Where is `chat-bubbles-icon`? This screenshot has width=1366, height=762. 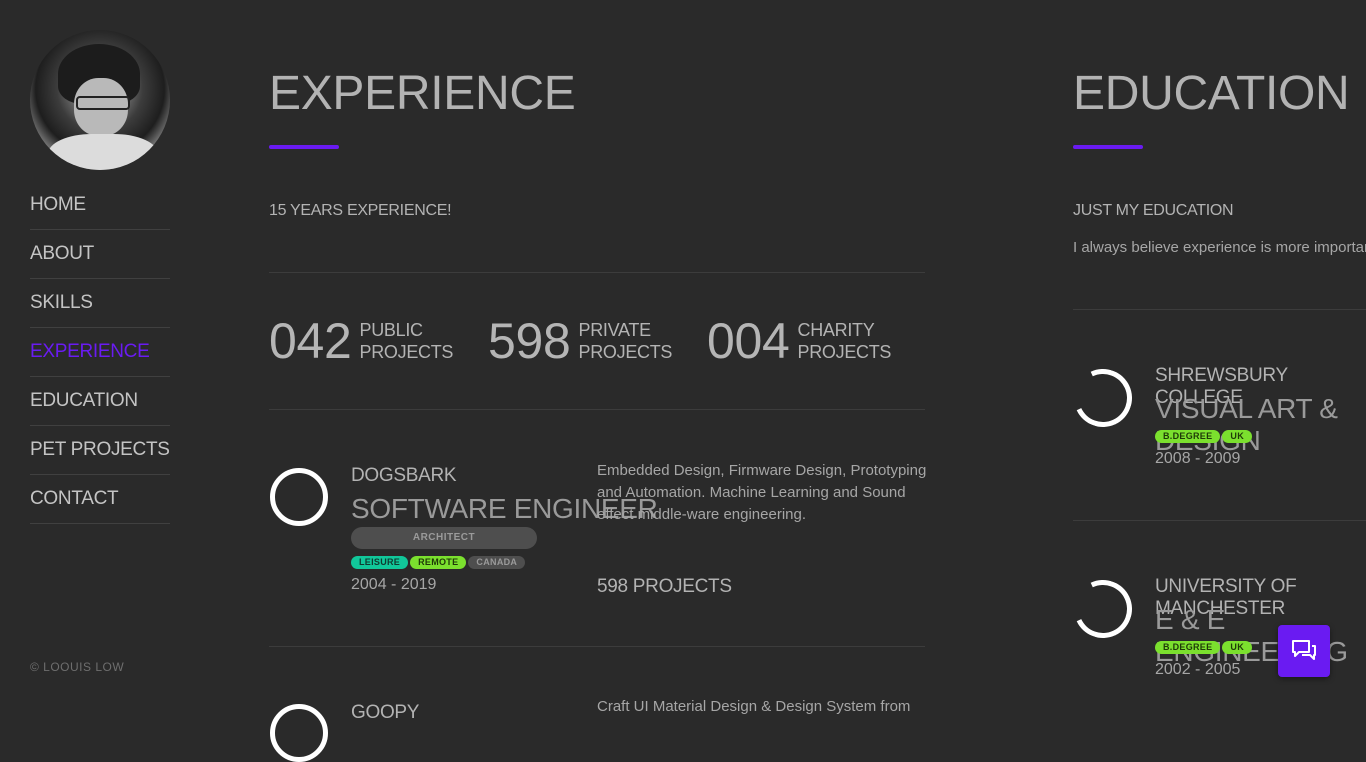
chat-bubbles-icon is located at coordinates (1304, 650).